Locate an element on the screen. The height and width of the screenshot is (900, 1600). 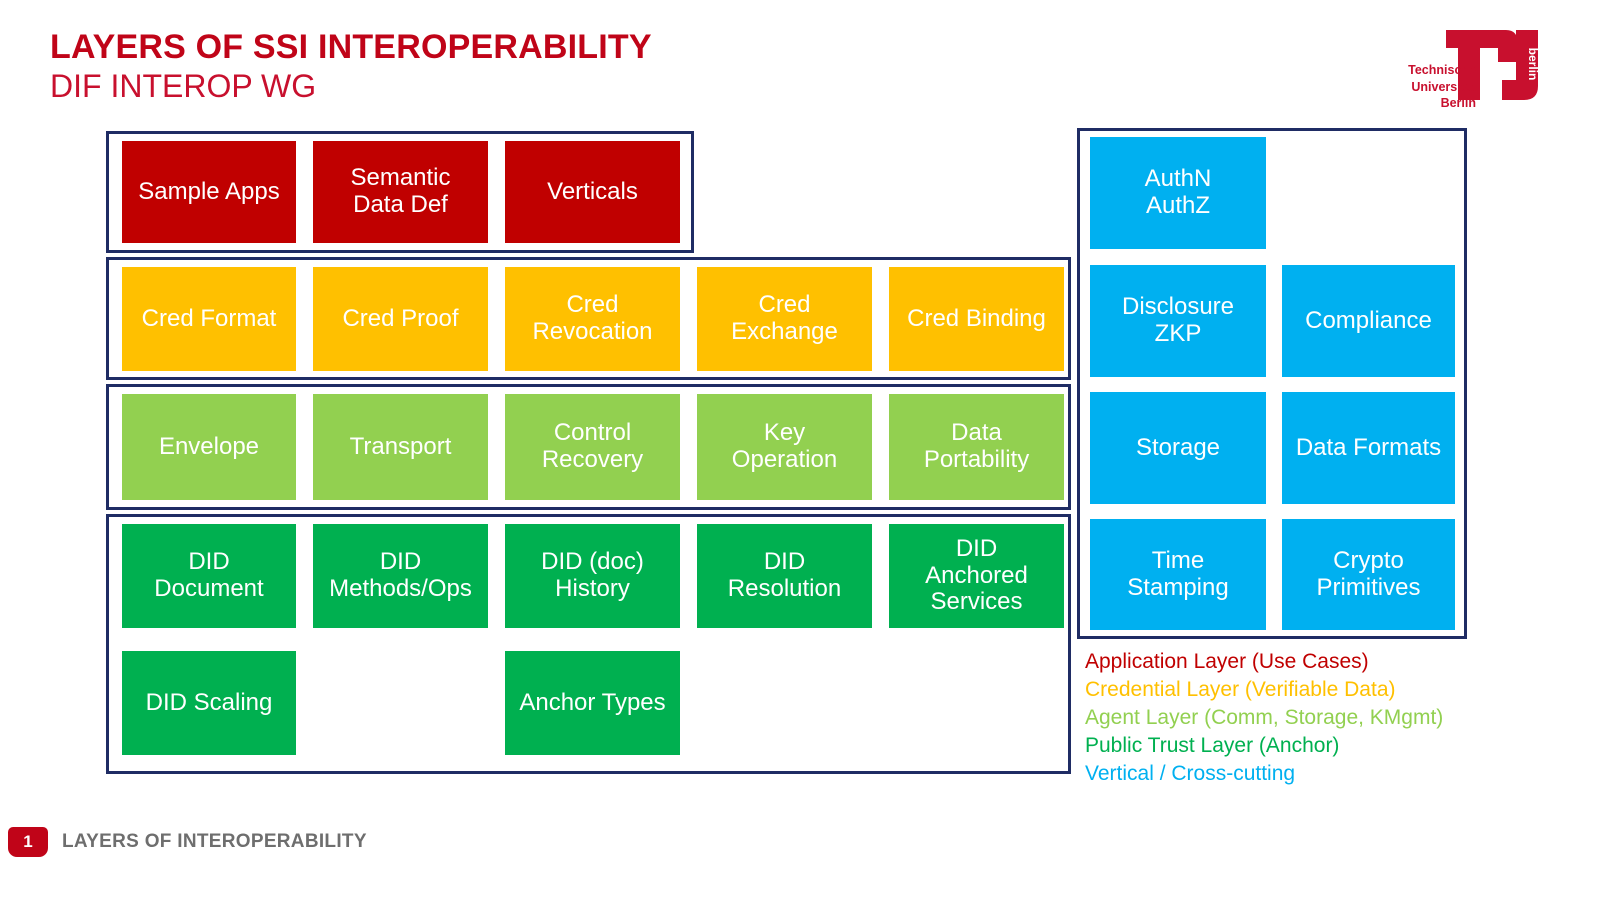
legend-label: Public Trust Layer (Anchor) is located at coordinates (1212, 745).